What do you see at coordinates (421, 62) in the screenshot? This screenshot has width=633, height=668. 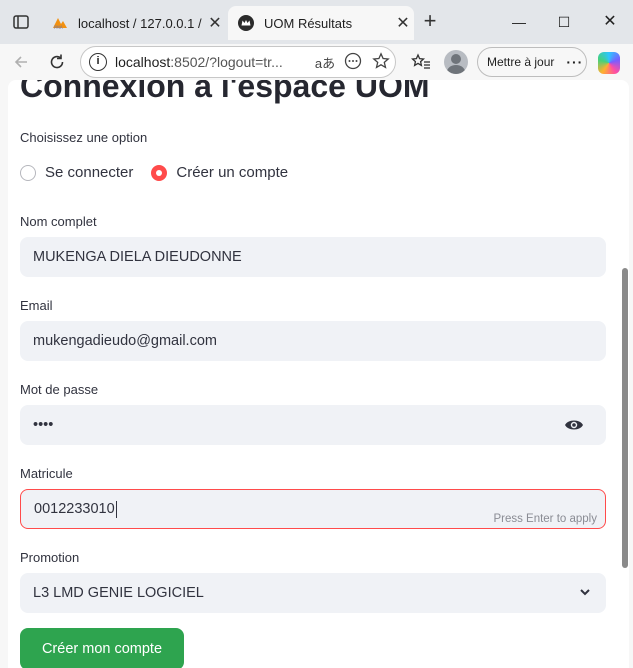 I see `favorites-list-icon` at bounding box center [421, 62].